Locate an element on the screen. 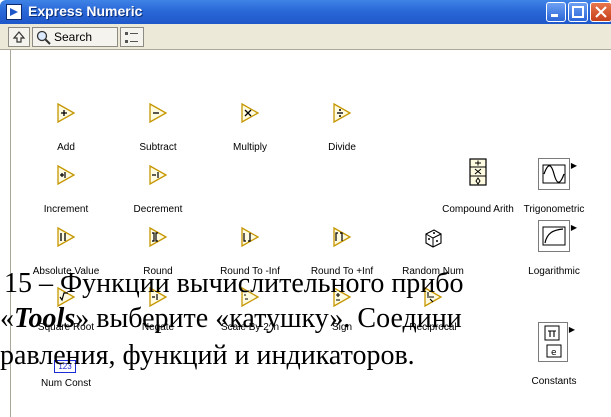 Image resolution: width=611 pixels, height=417 pixels. toolbar: Search is located at coordinates (305, 37).